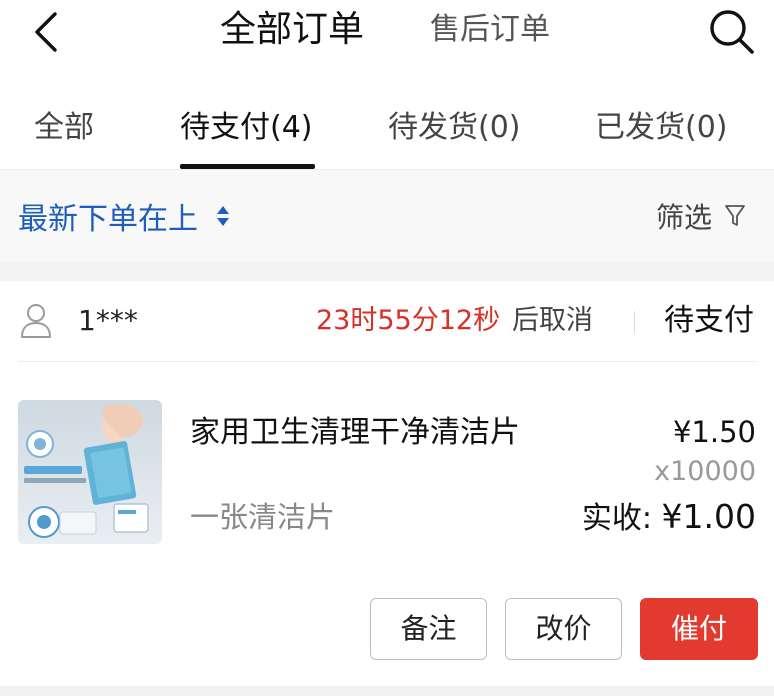 The height and width of the screenshot is (696, 774). Describe the element at coordinates (387, 691) in the screenshot. I see `list-bottom-spacer` at that location.